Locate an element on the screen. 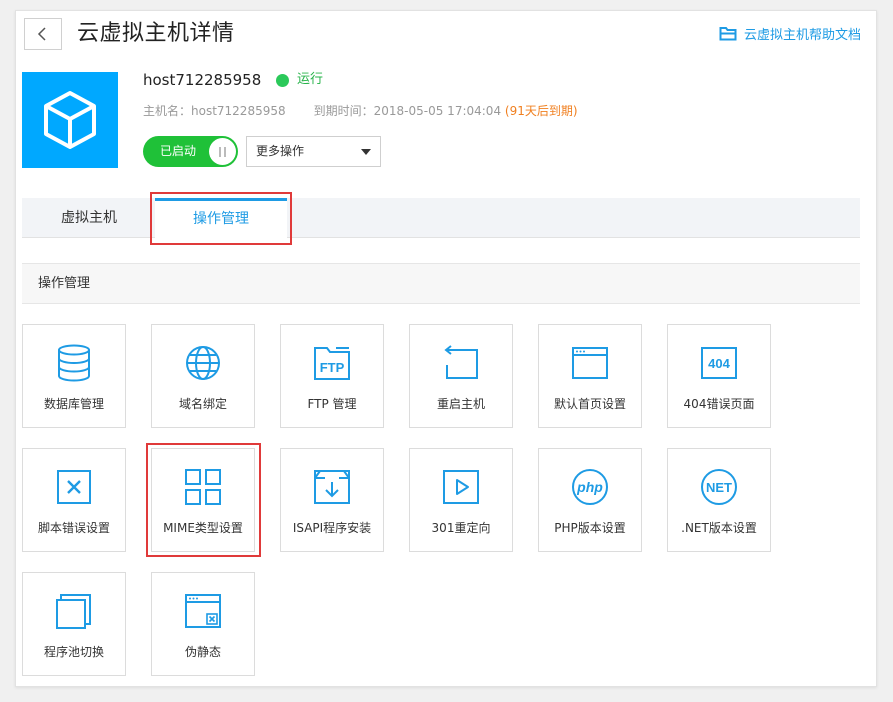  tab-virtual-host: 虚拟主机 is located at coordinates (89, 218).